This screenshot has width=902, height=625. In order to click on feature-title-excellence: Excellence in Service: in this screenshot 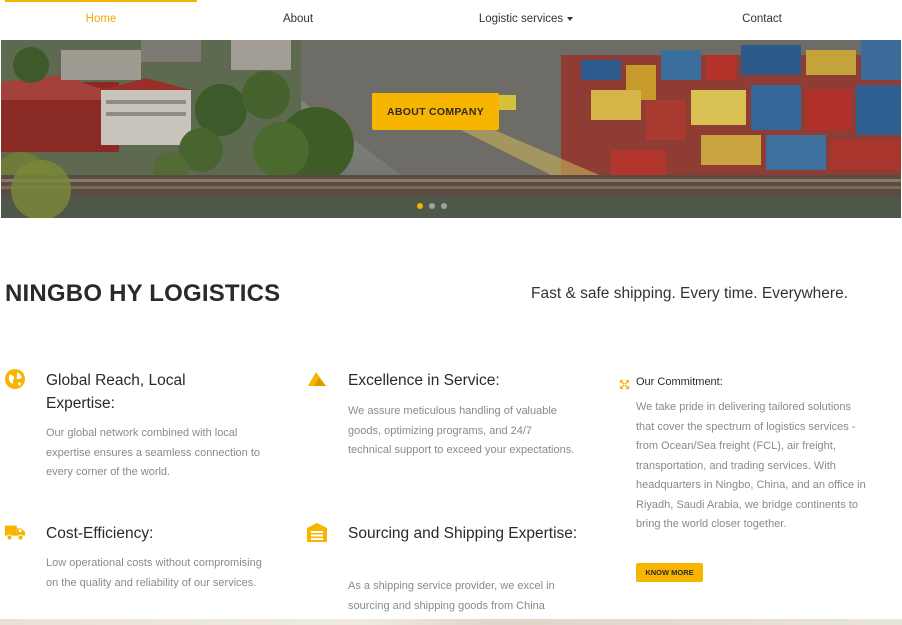, I will do `click(424, 380)`.